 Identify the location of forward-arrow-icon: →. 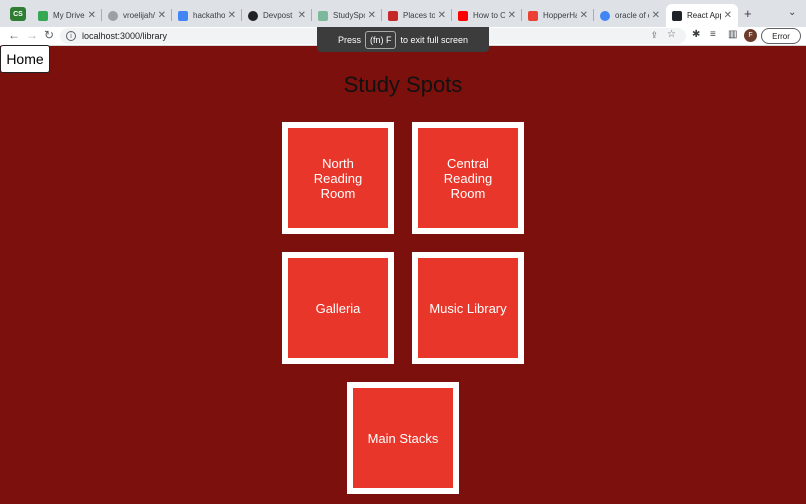
(32, 35).